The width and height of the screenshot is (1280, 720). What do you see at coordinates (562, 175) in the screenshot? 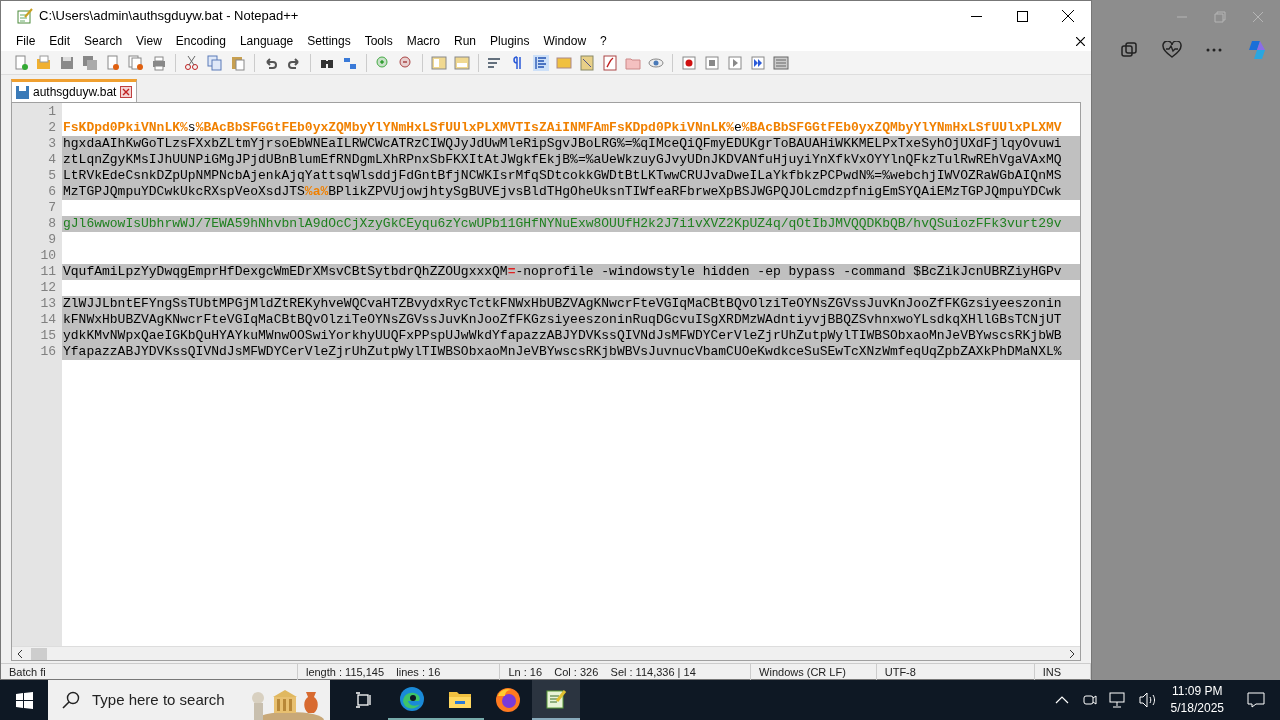
I see `code-line: LtRVkEdeCsnkDZpUpNMPNcbAjenkAjqYattsqWlsddjFdGntBfjNCWKIsrMfqSDtcokkGWDtBtLKTwwCRUJvaDweILaYkfbkzPCPwdN%=%webchjIWVOZRaWGbAIQnMS` at bounding box center [562, 175].